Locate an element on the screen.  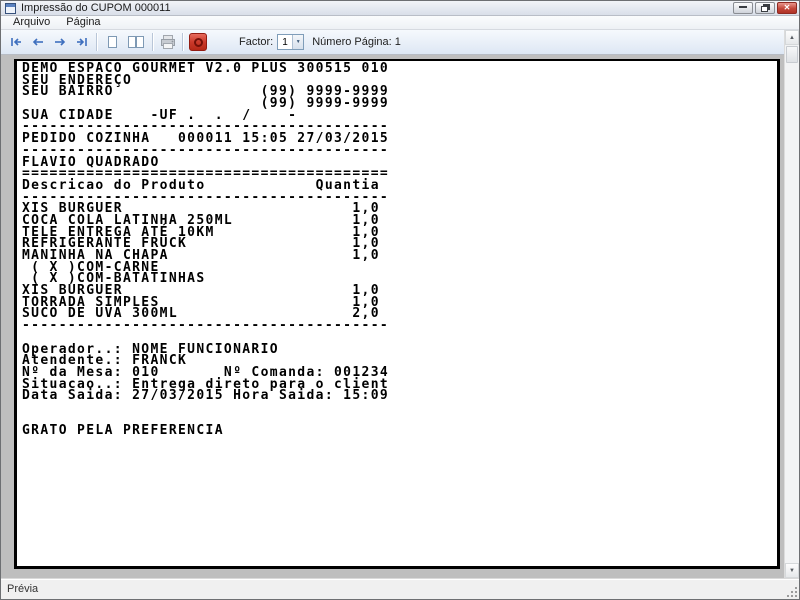
receipt-line is located at coordinates (399, 408).